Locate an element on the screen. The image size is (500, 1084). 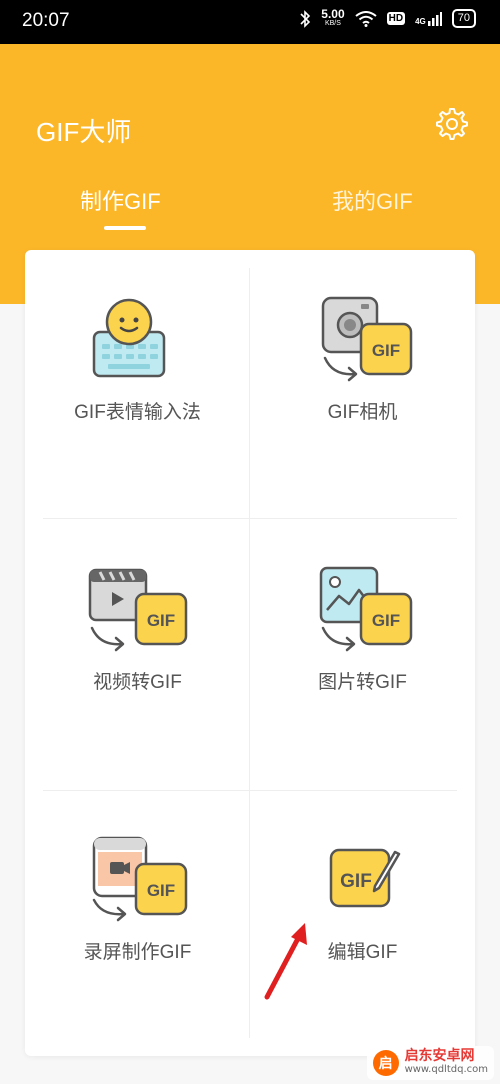
divider-horizontal is located at coordinates (250, 518).